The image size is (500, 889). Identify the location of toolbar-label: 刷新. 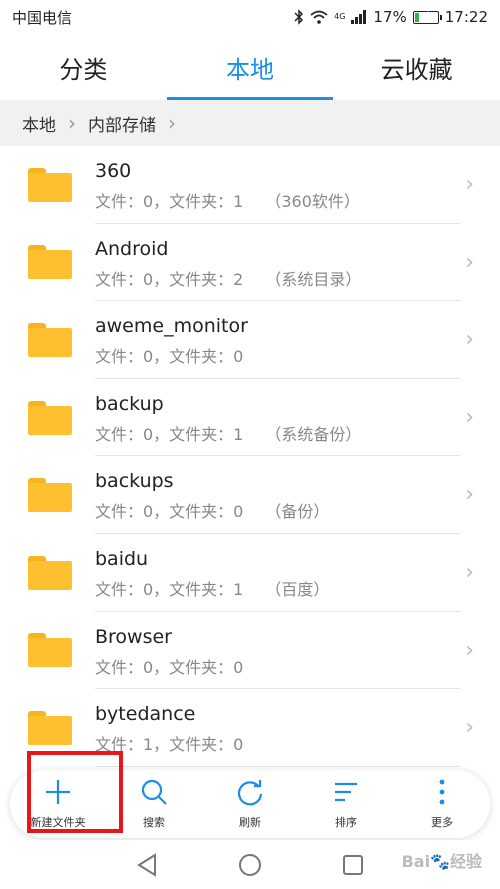
(250, 822).